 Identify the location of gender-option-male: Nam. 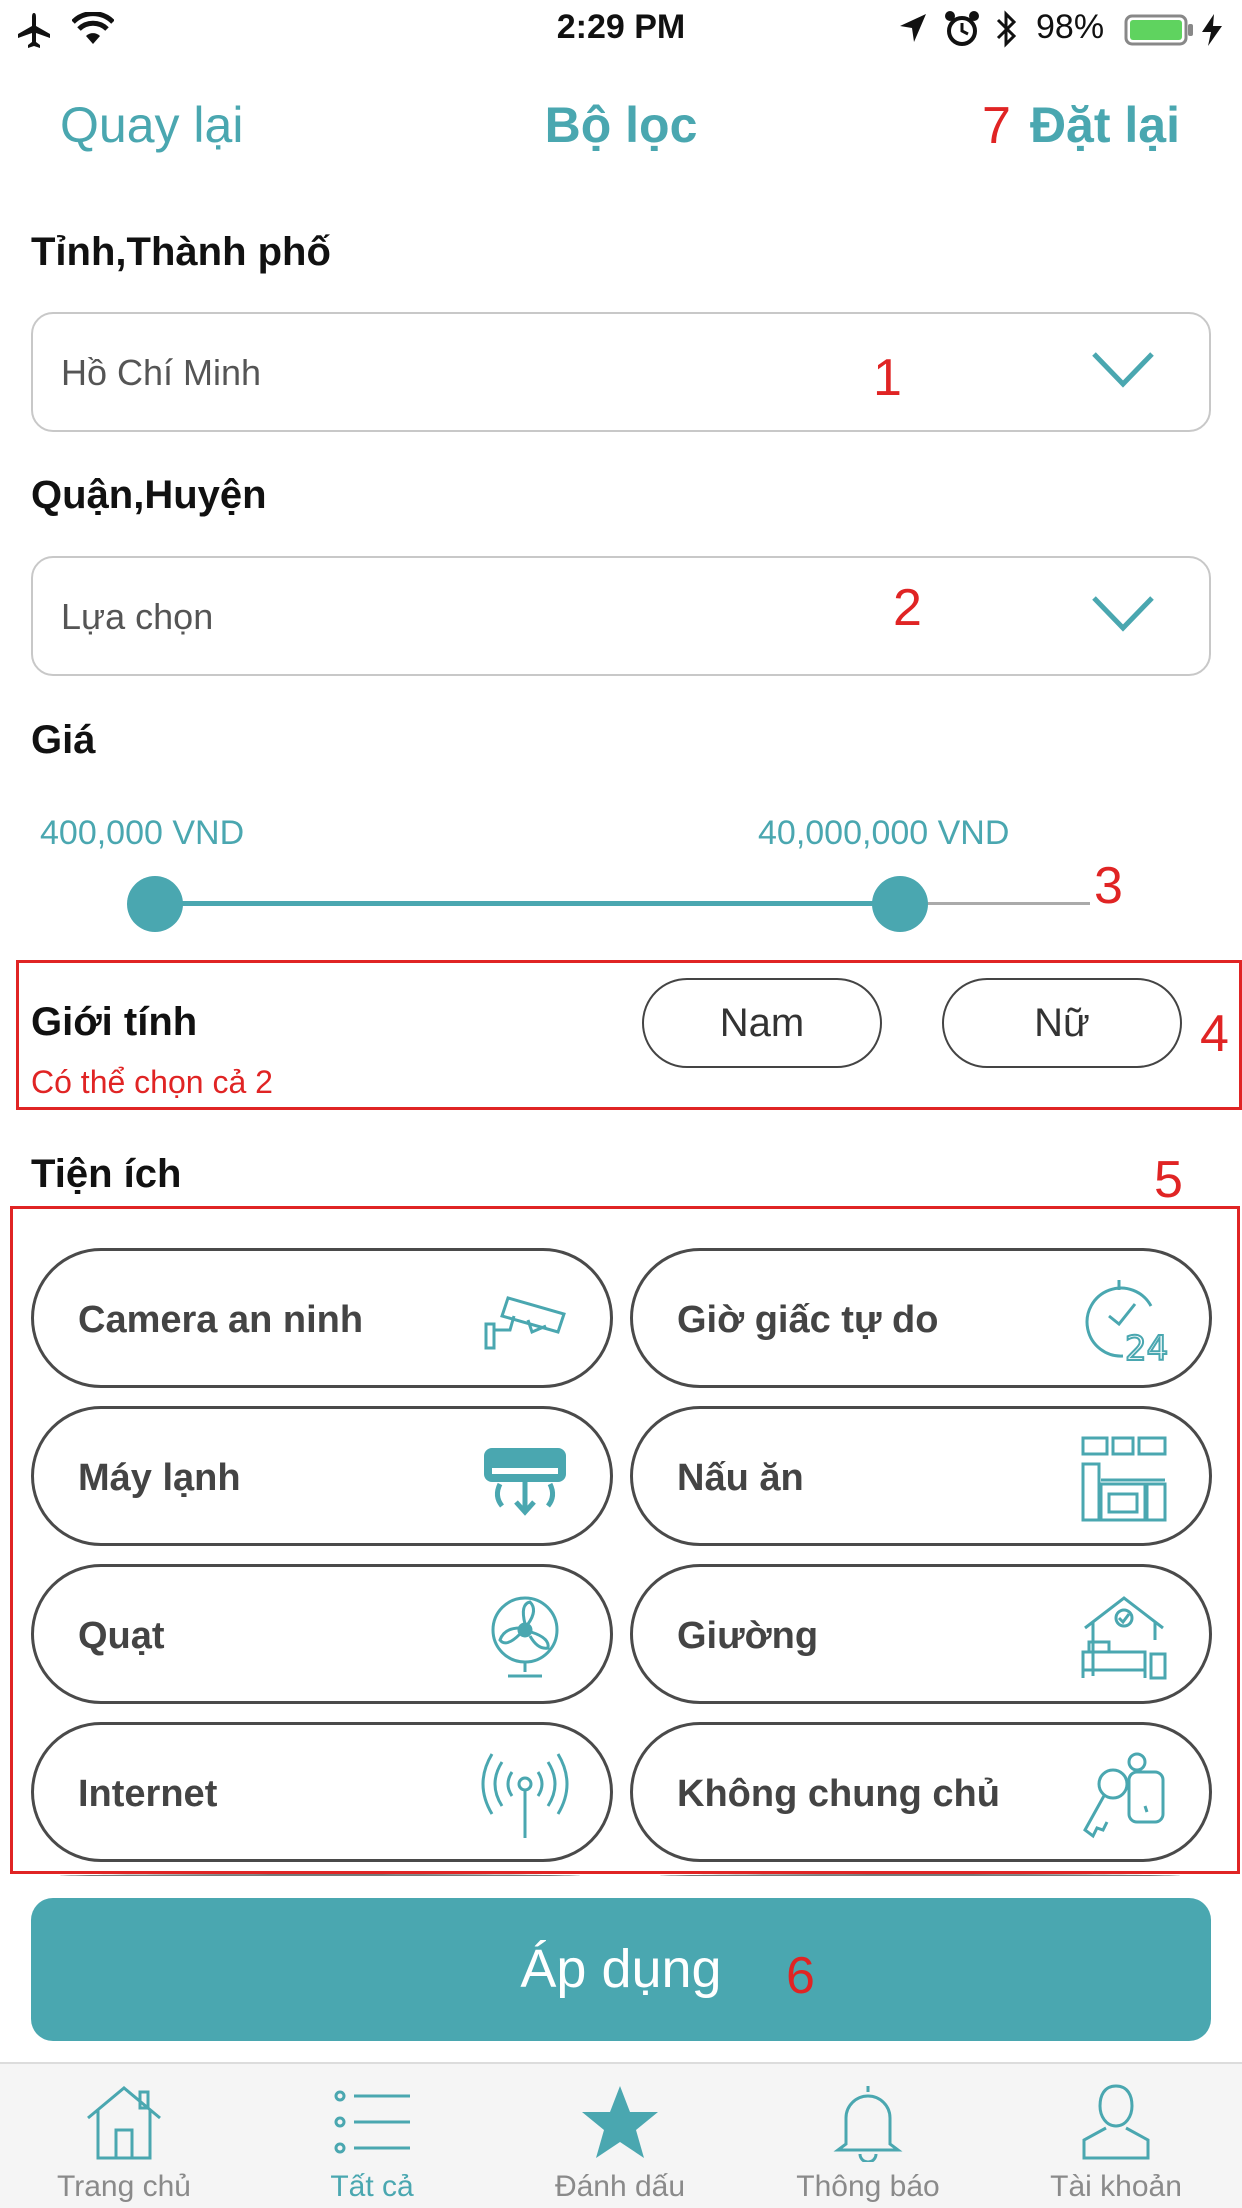
(762, 1023).